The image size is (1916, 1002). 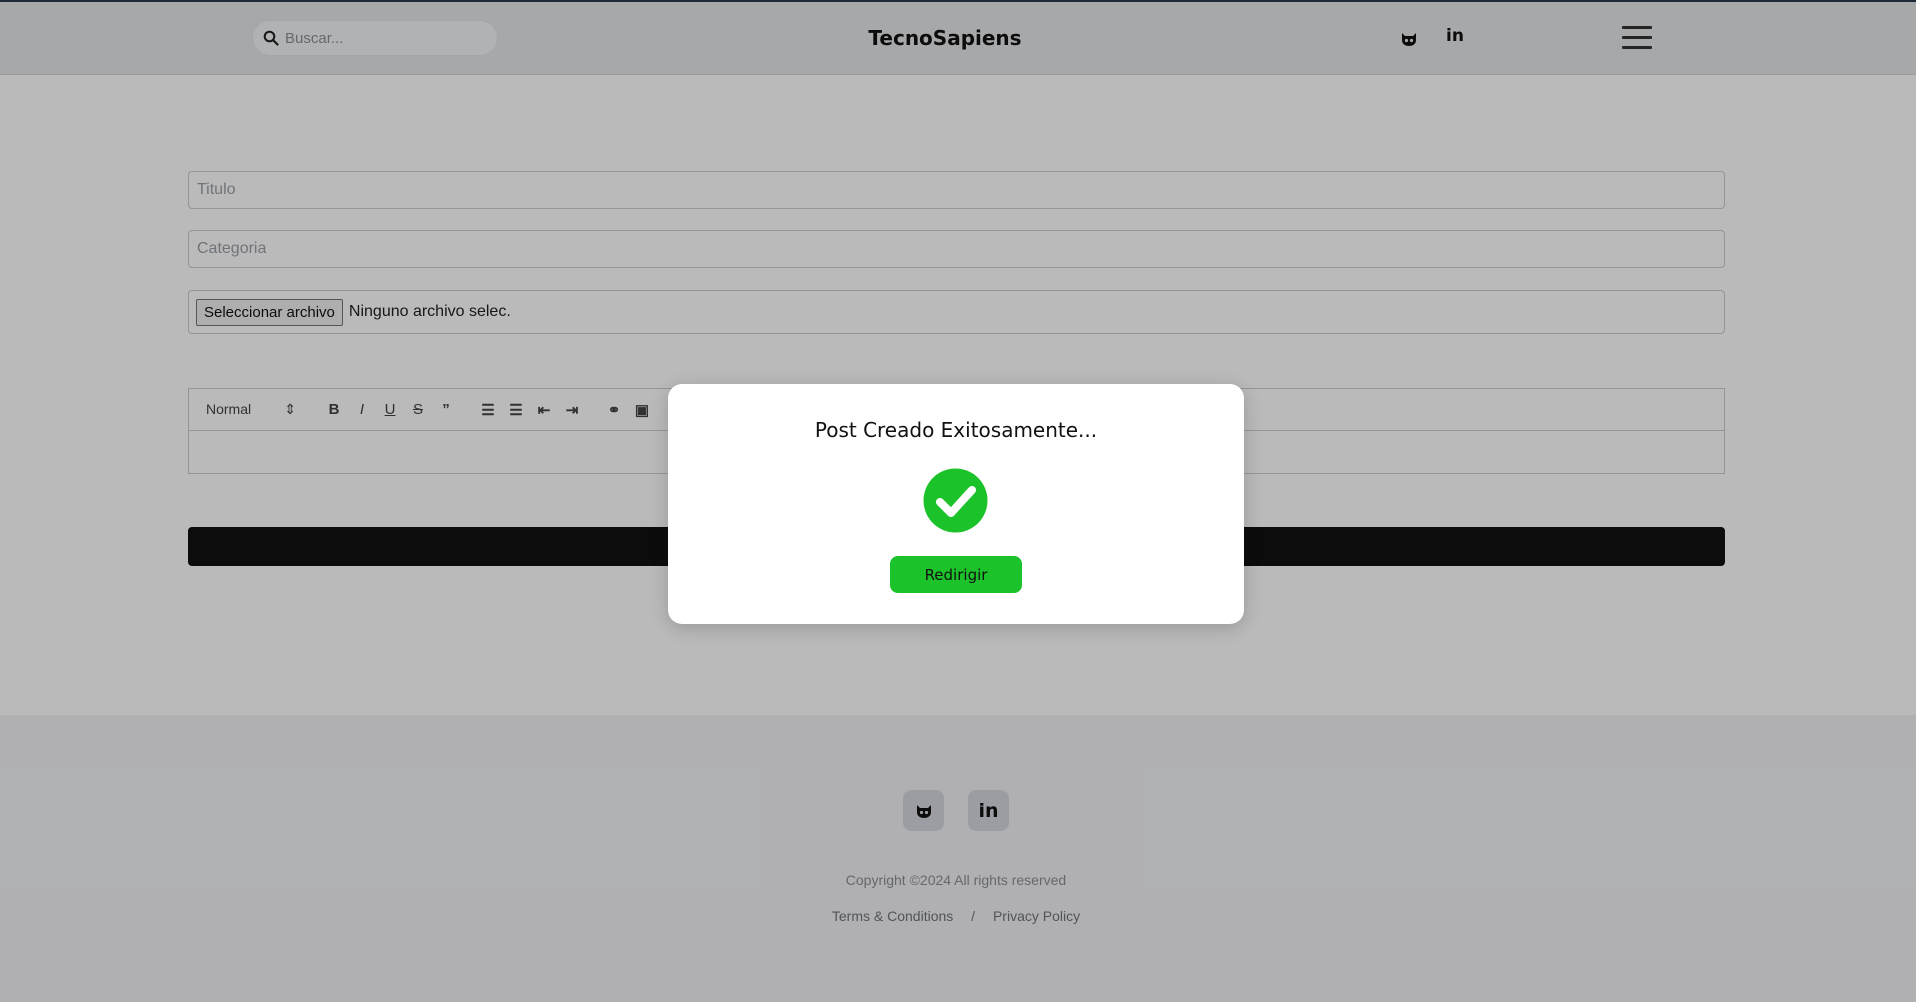 I want to click on success-modal: Post Creado Exitosamente... Redirigir, so click(x=956, y=504).